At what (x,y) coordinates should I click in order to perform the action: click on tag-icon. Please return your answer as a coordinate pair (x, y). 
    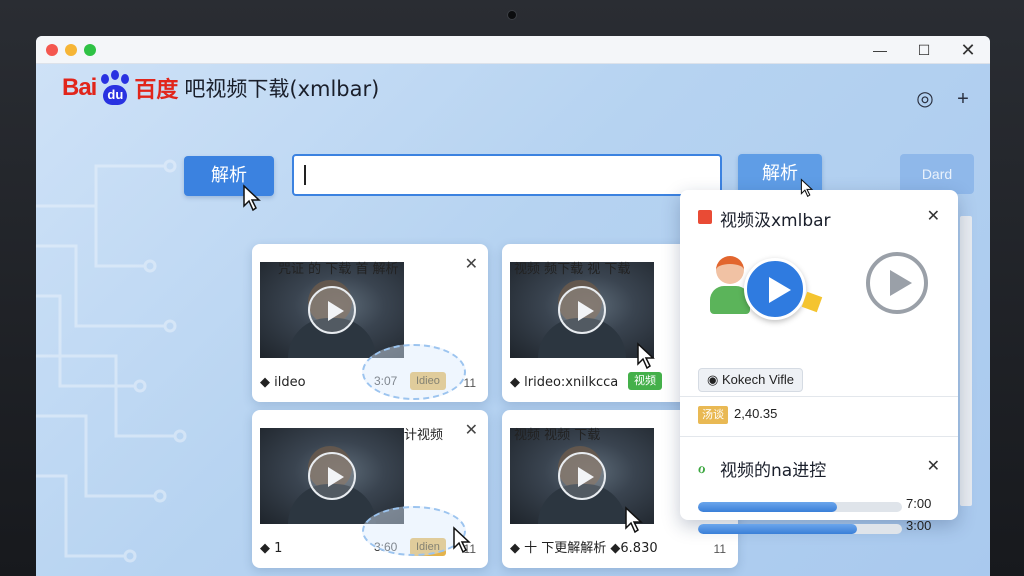
    Looking at the image, I should click on (812, 302).